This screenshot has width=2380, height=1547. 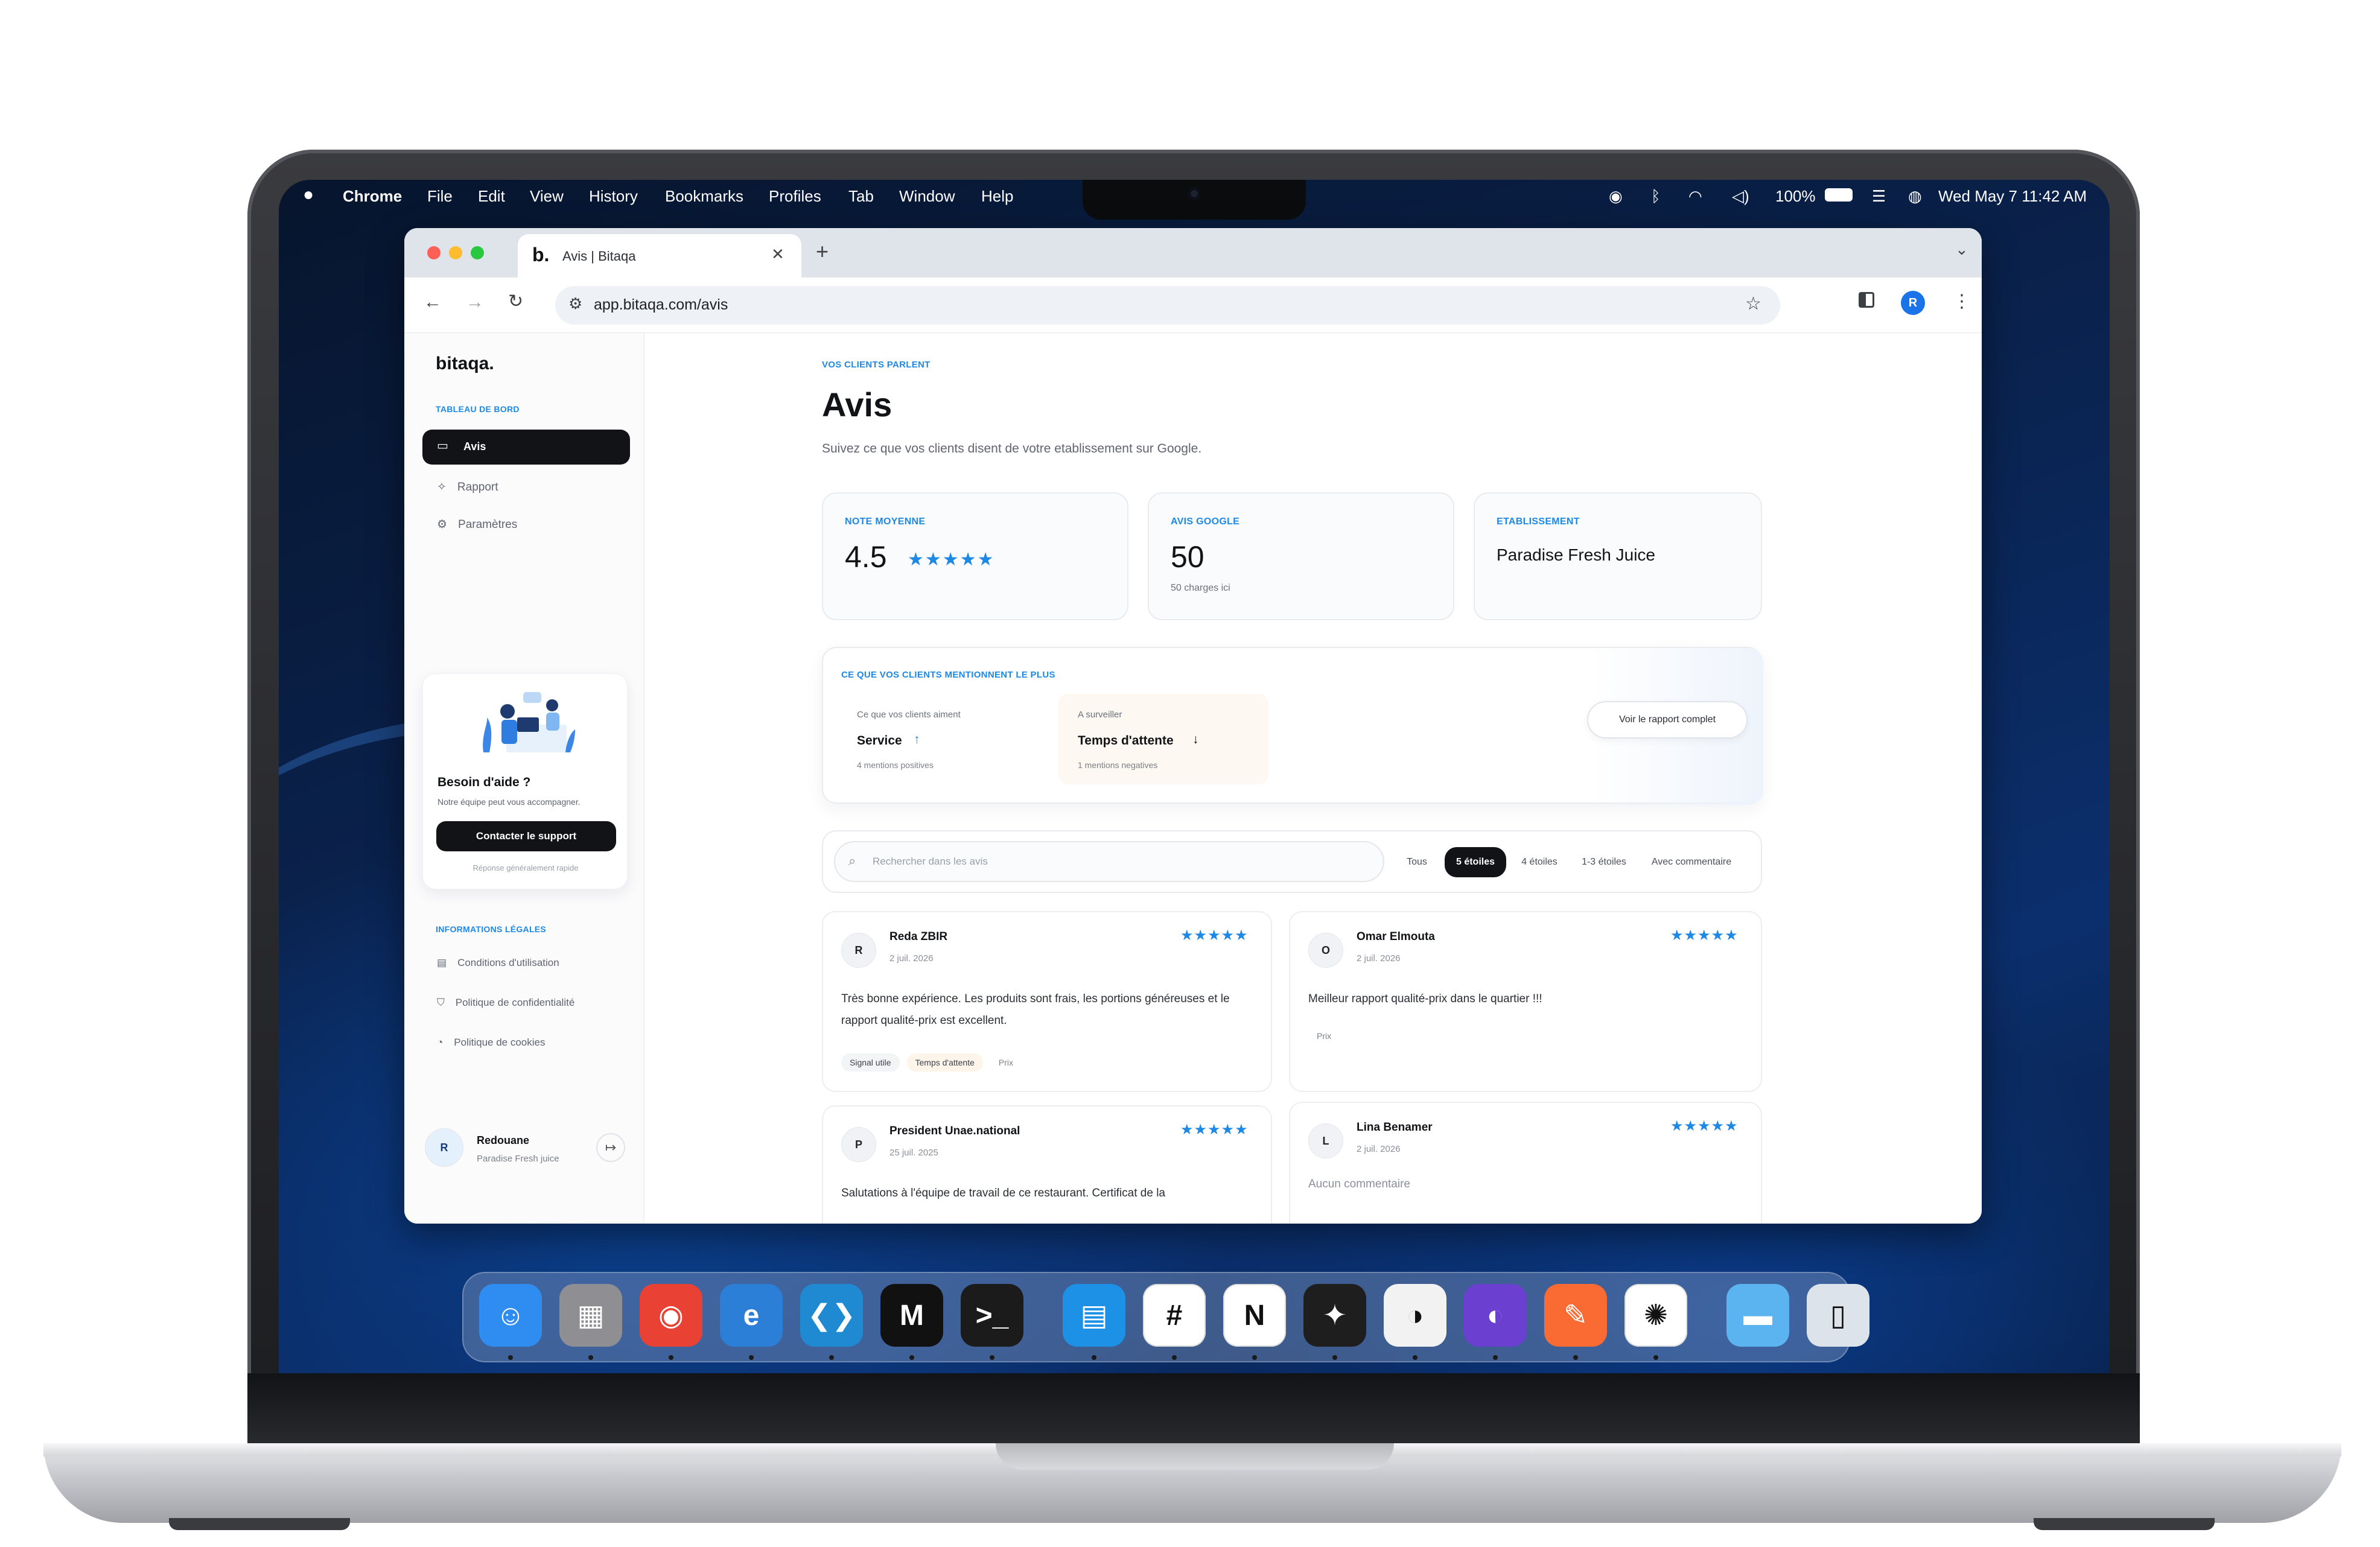 What do you see at coordinates (912, 1316) in the screenshot?
I see `markdown-app-icon: M` at bounding box center [912, 1316].